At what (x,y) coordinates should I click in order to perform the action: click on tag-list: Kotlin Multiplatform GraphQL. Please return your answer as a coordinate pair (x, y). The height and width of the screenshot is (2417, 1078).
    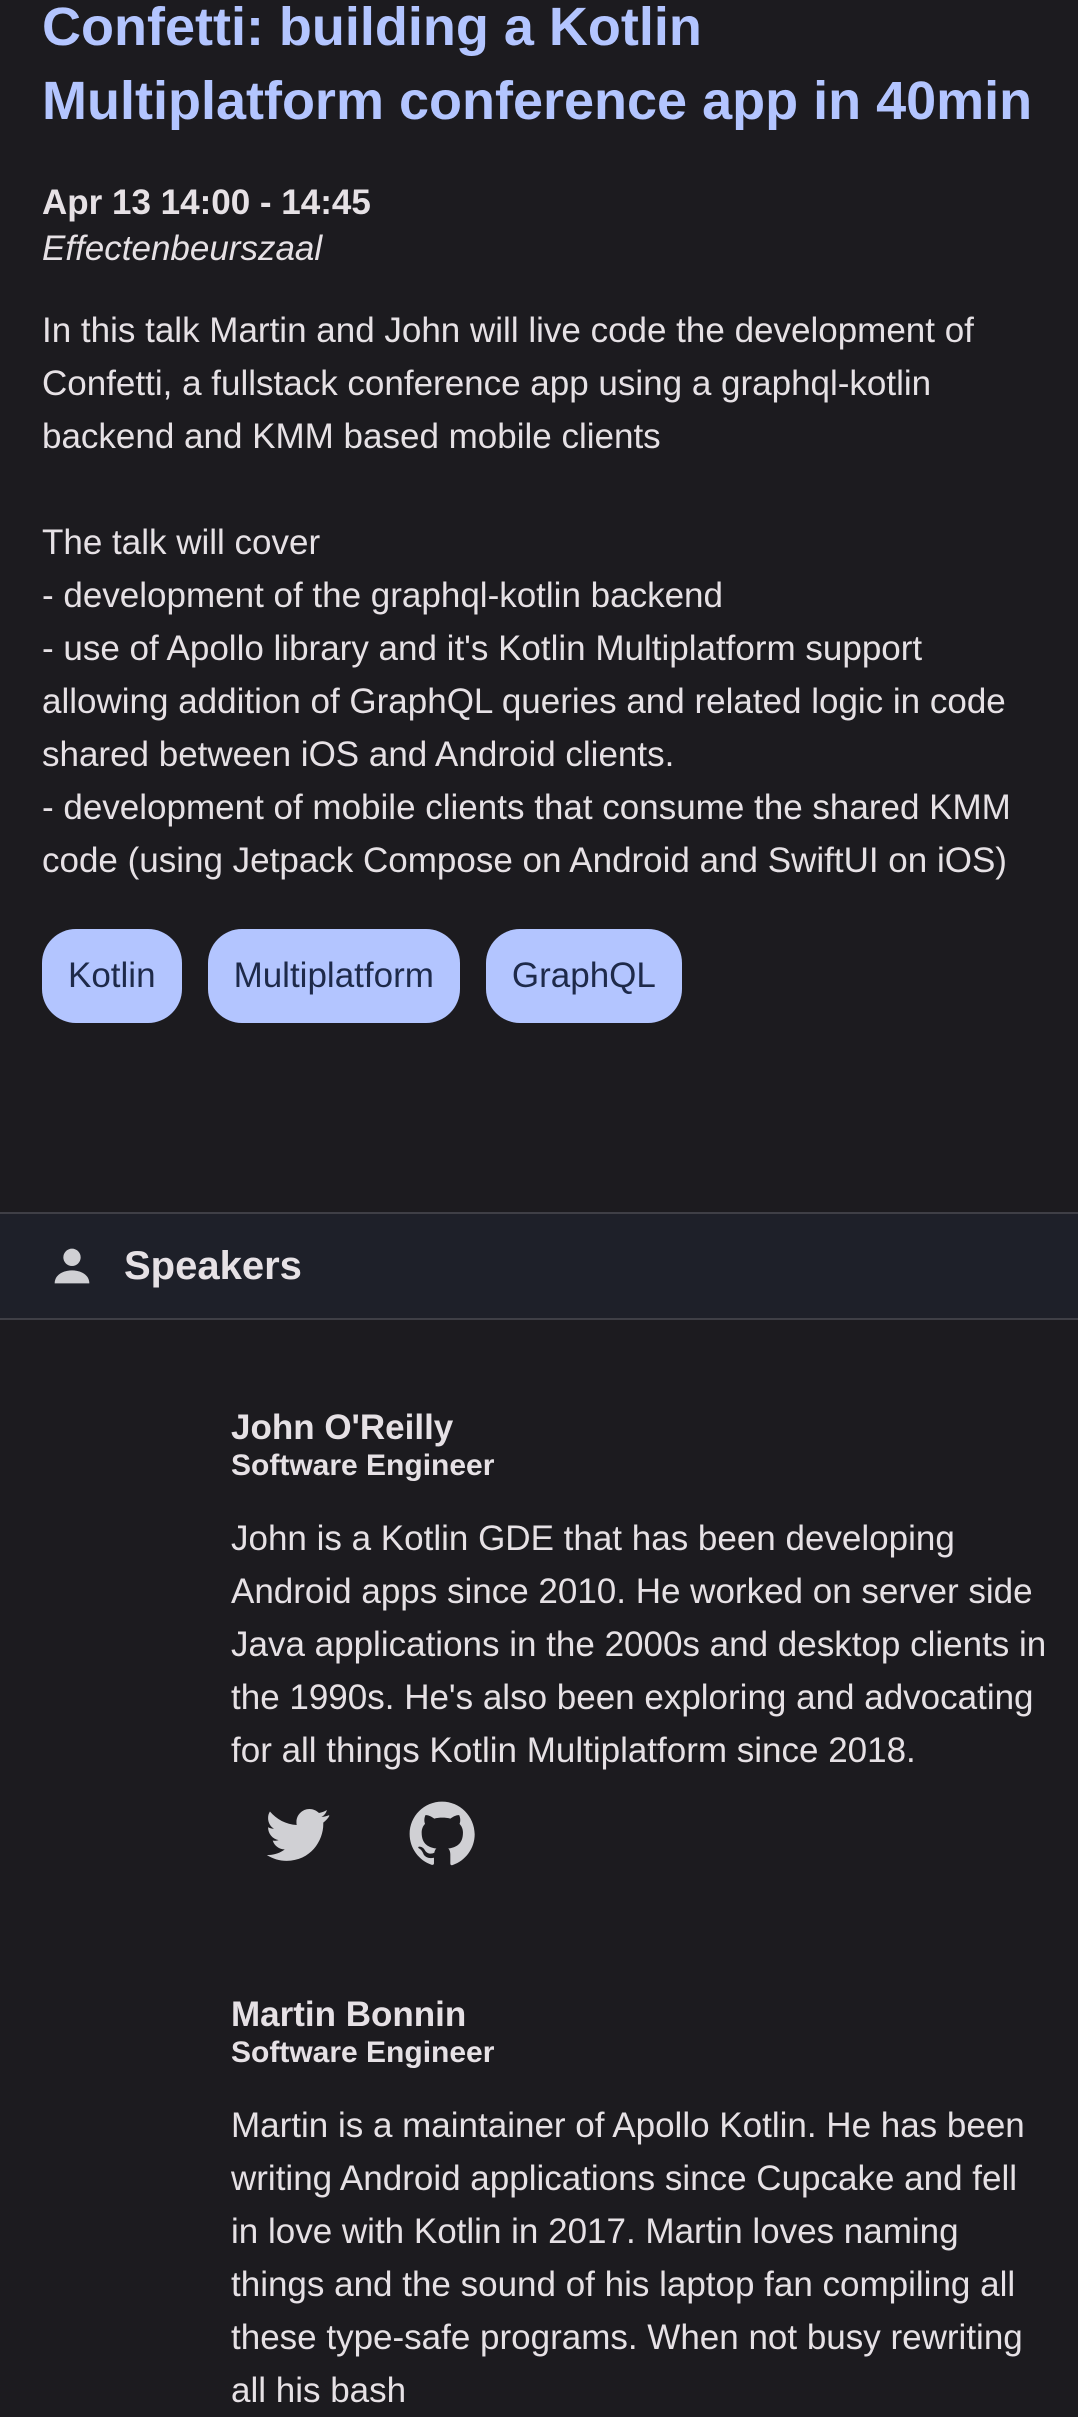
    Looking at the image, I should click on (539, 976).